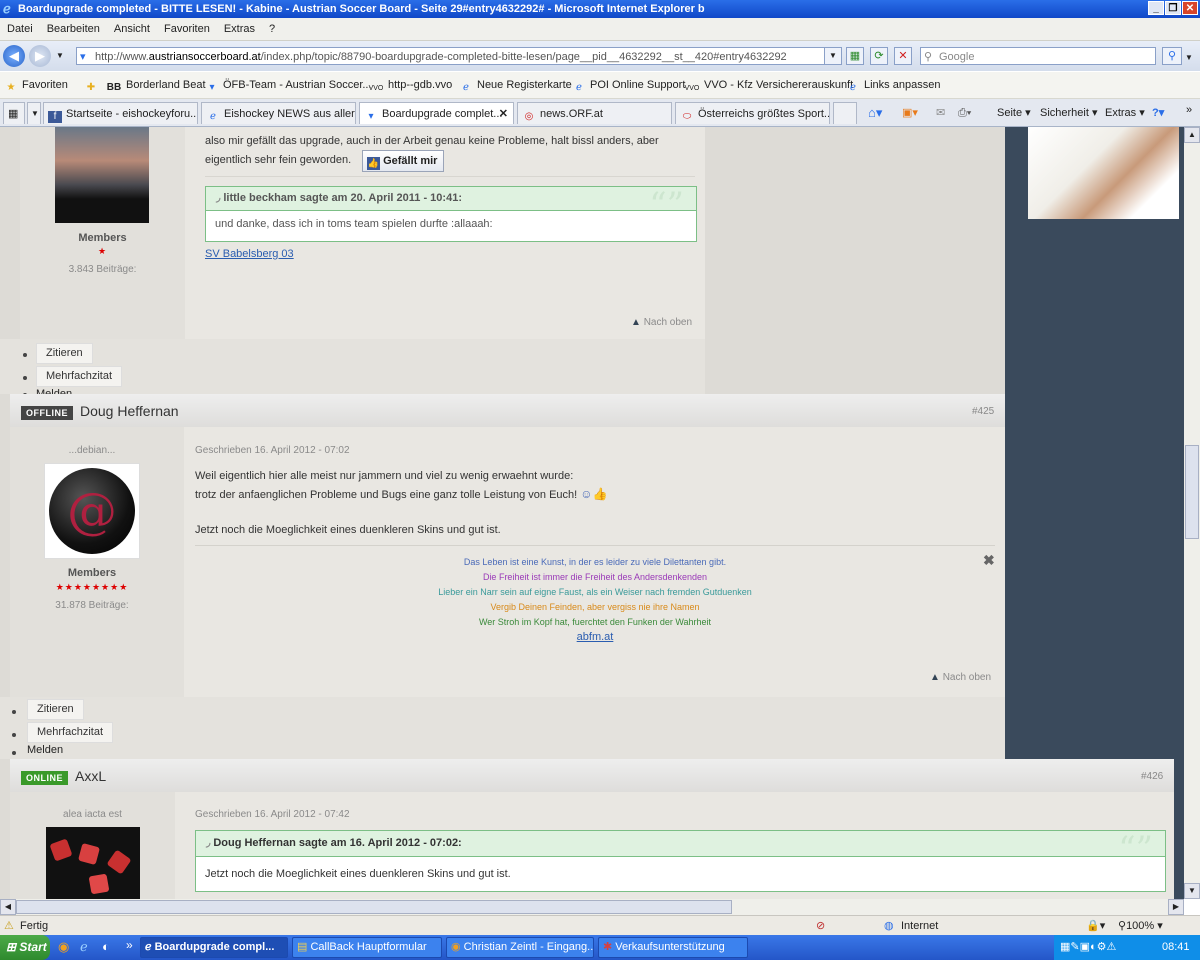 Image resolution: width=1200 pixels, height=960 pixels. Describe the element at coordinates (239, 29) in the screenshot. I see `menu-extras: Extras` at that location.